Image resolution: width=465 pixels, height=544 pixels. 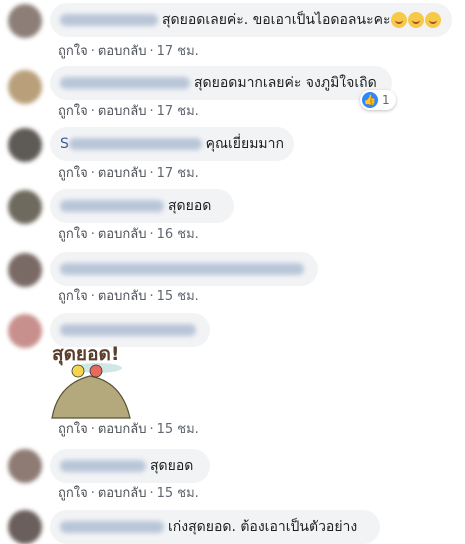 I want to click on reaction-count: 👍 1, so click(x=378, y=100).